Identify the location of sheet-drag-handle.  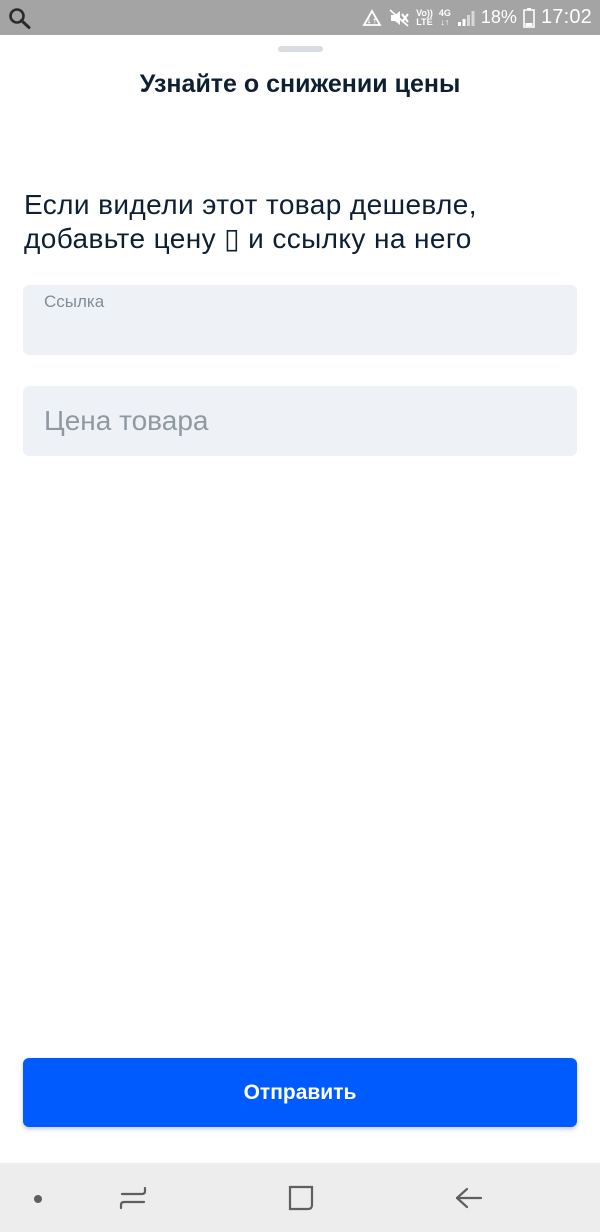
(300, 49).